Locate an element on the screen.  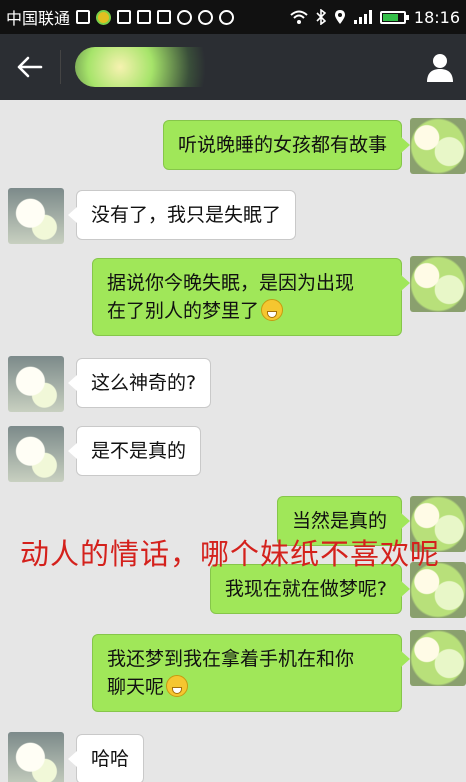
battery-icon is located at coordinates (394, 17).